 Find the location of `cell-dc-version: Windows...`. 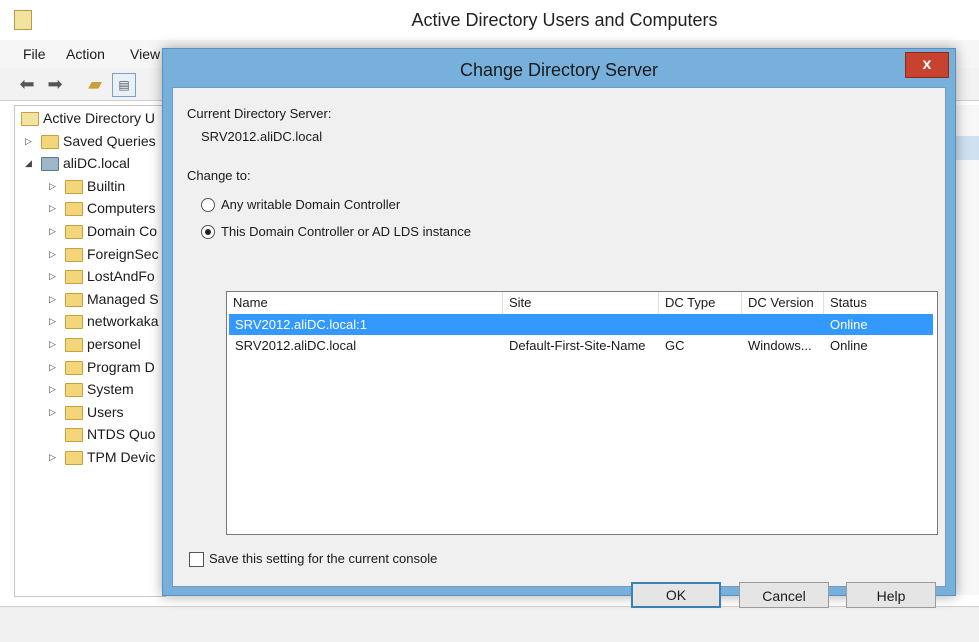

cell-dc-version: Windows... is located at coordinates (780, 345).